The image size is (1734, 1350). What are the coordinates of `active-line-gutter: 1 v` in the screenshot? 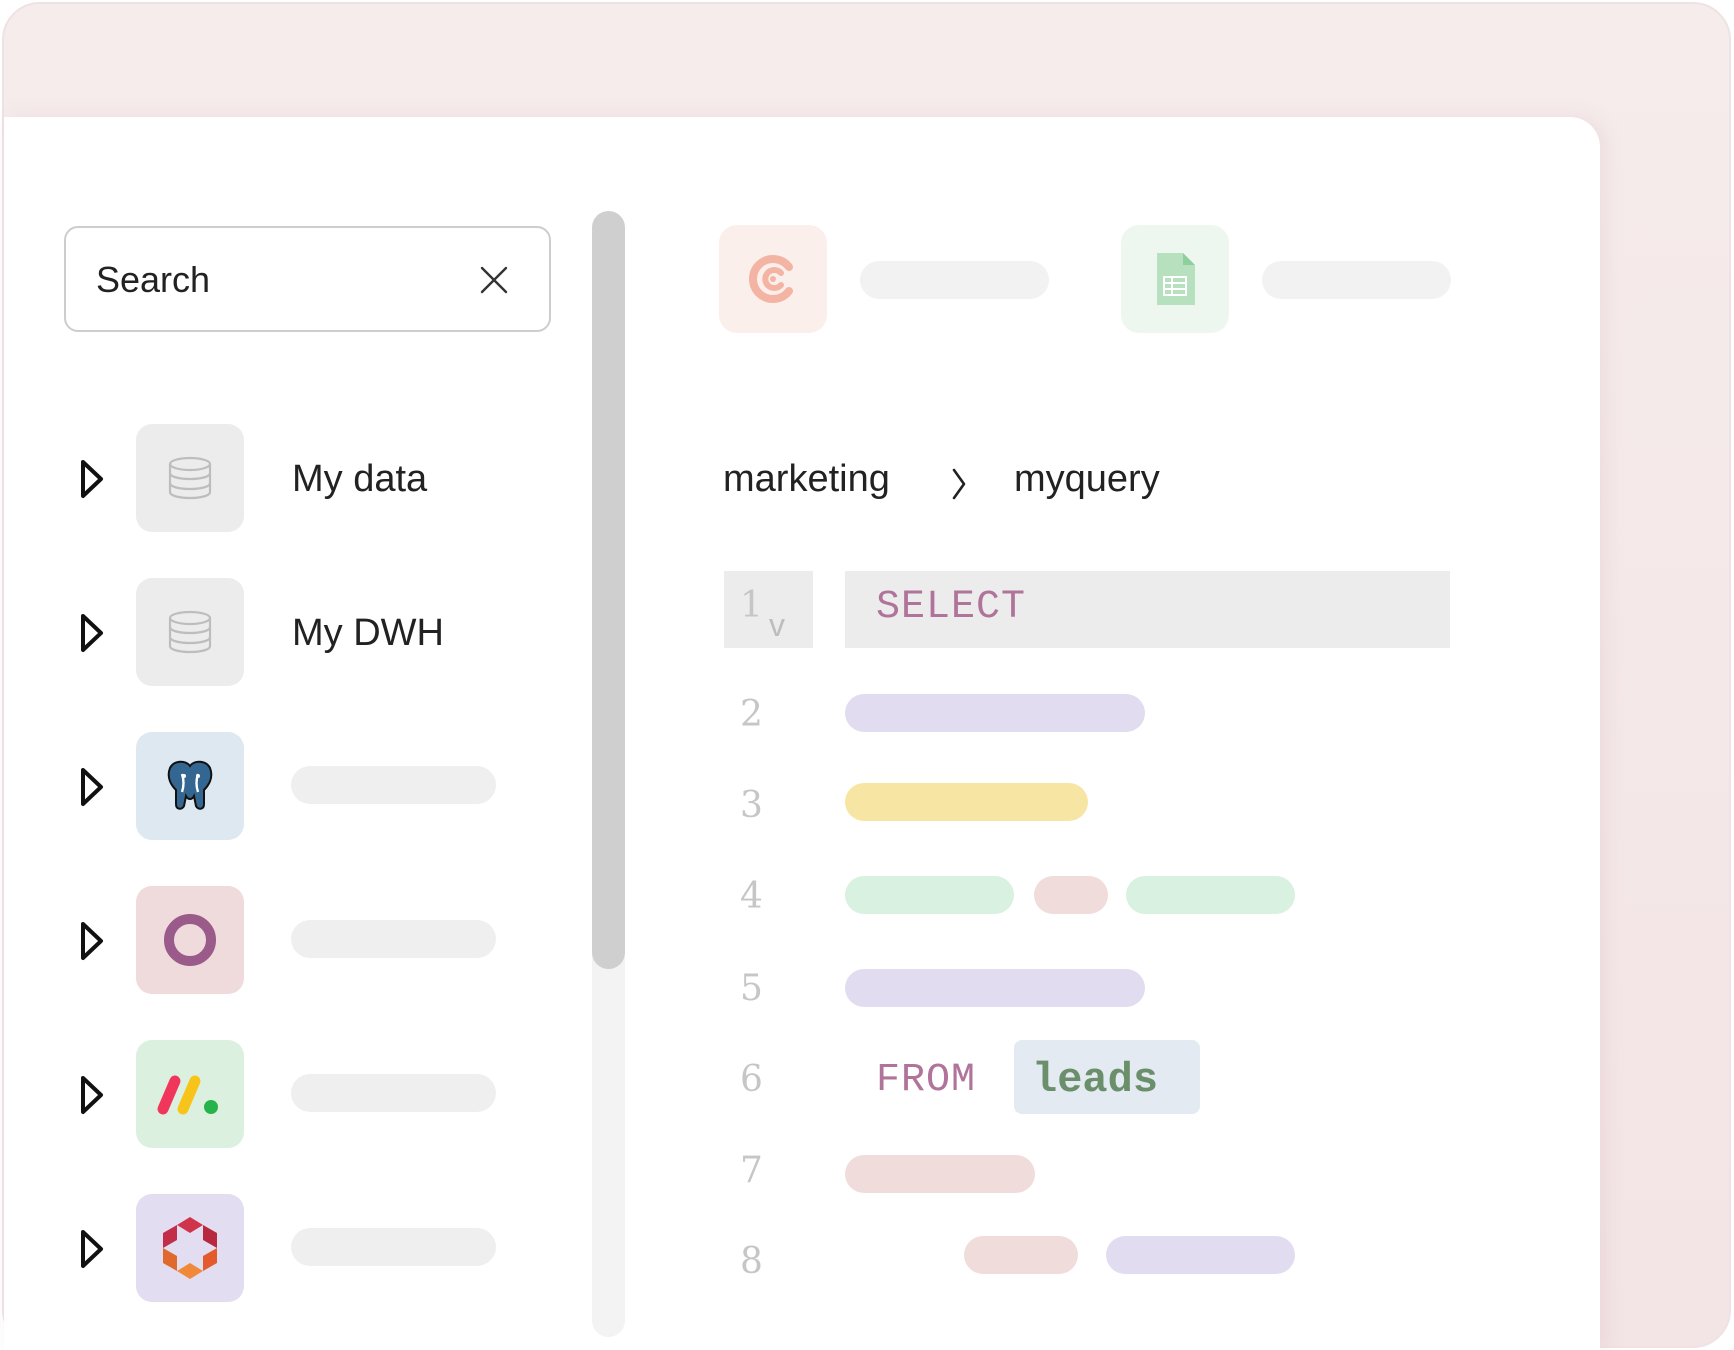 It's located at (768, 609).